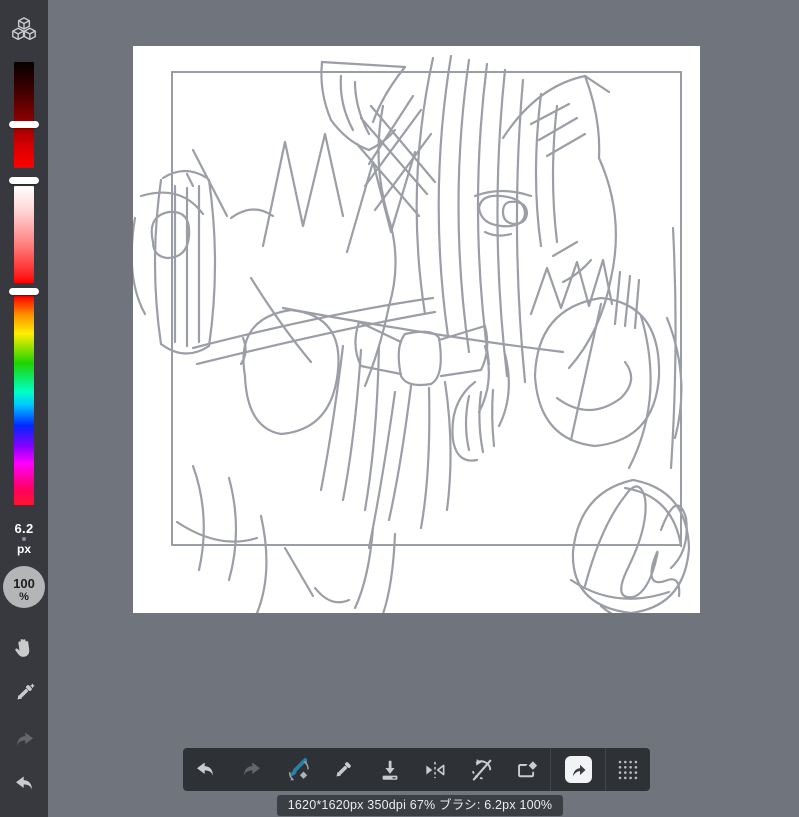  I want to click on blocks-tool-button, so click(24, 29).